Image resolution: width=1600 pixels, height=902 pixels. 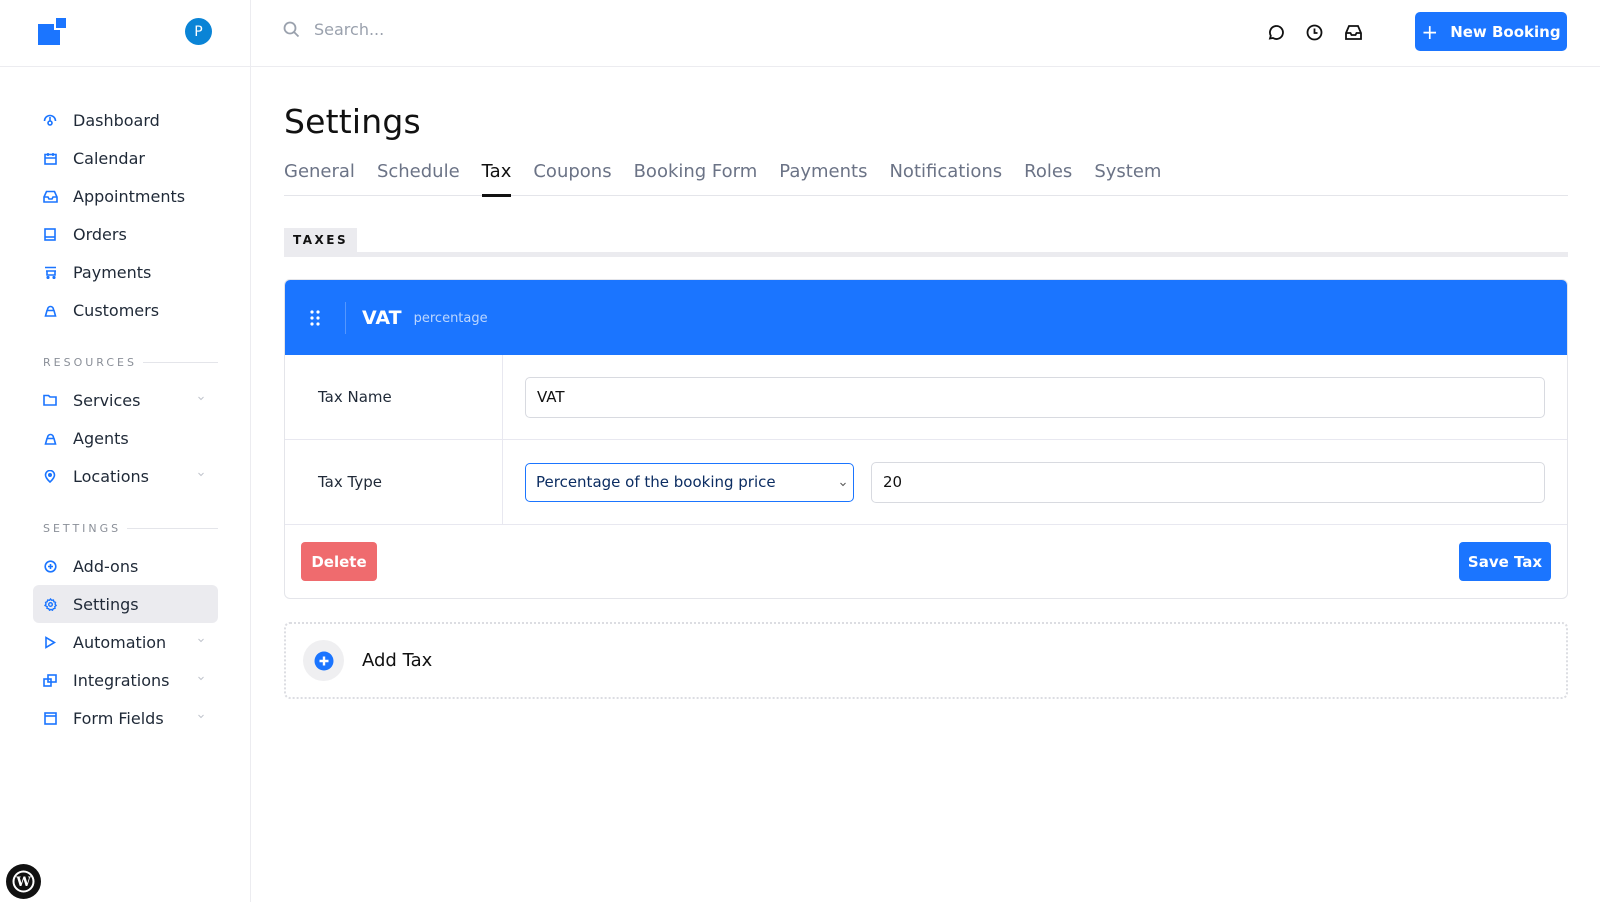 What do you see at coordinates (111, 476) in the screenshot?
I see `sidebar-item-label: Locations` at bounding box center [111, 476].